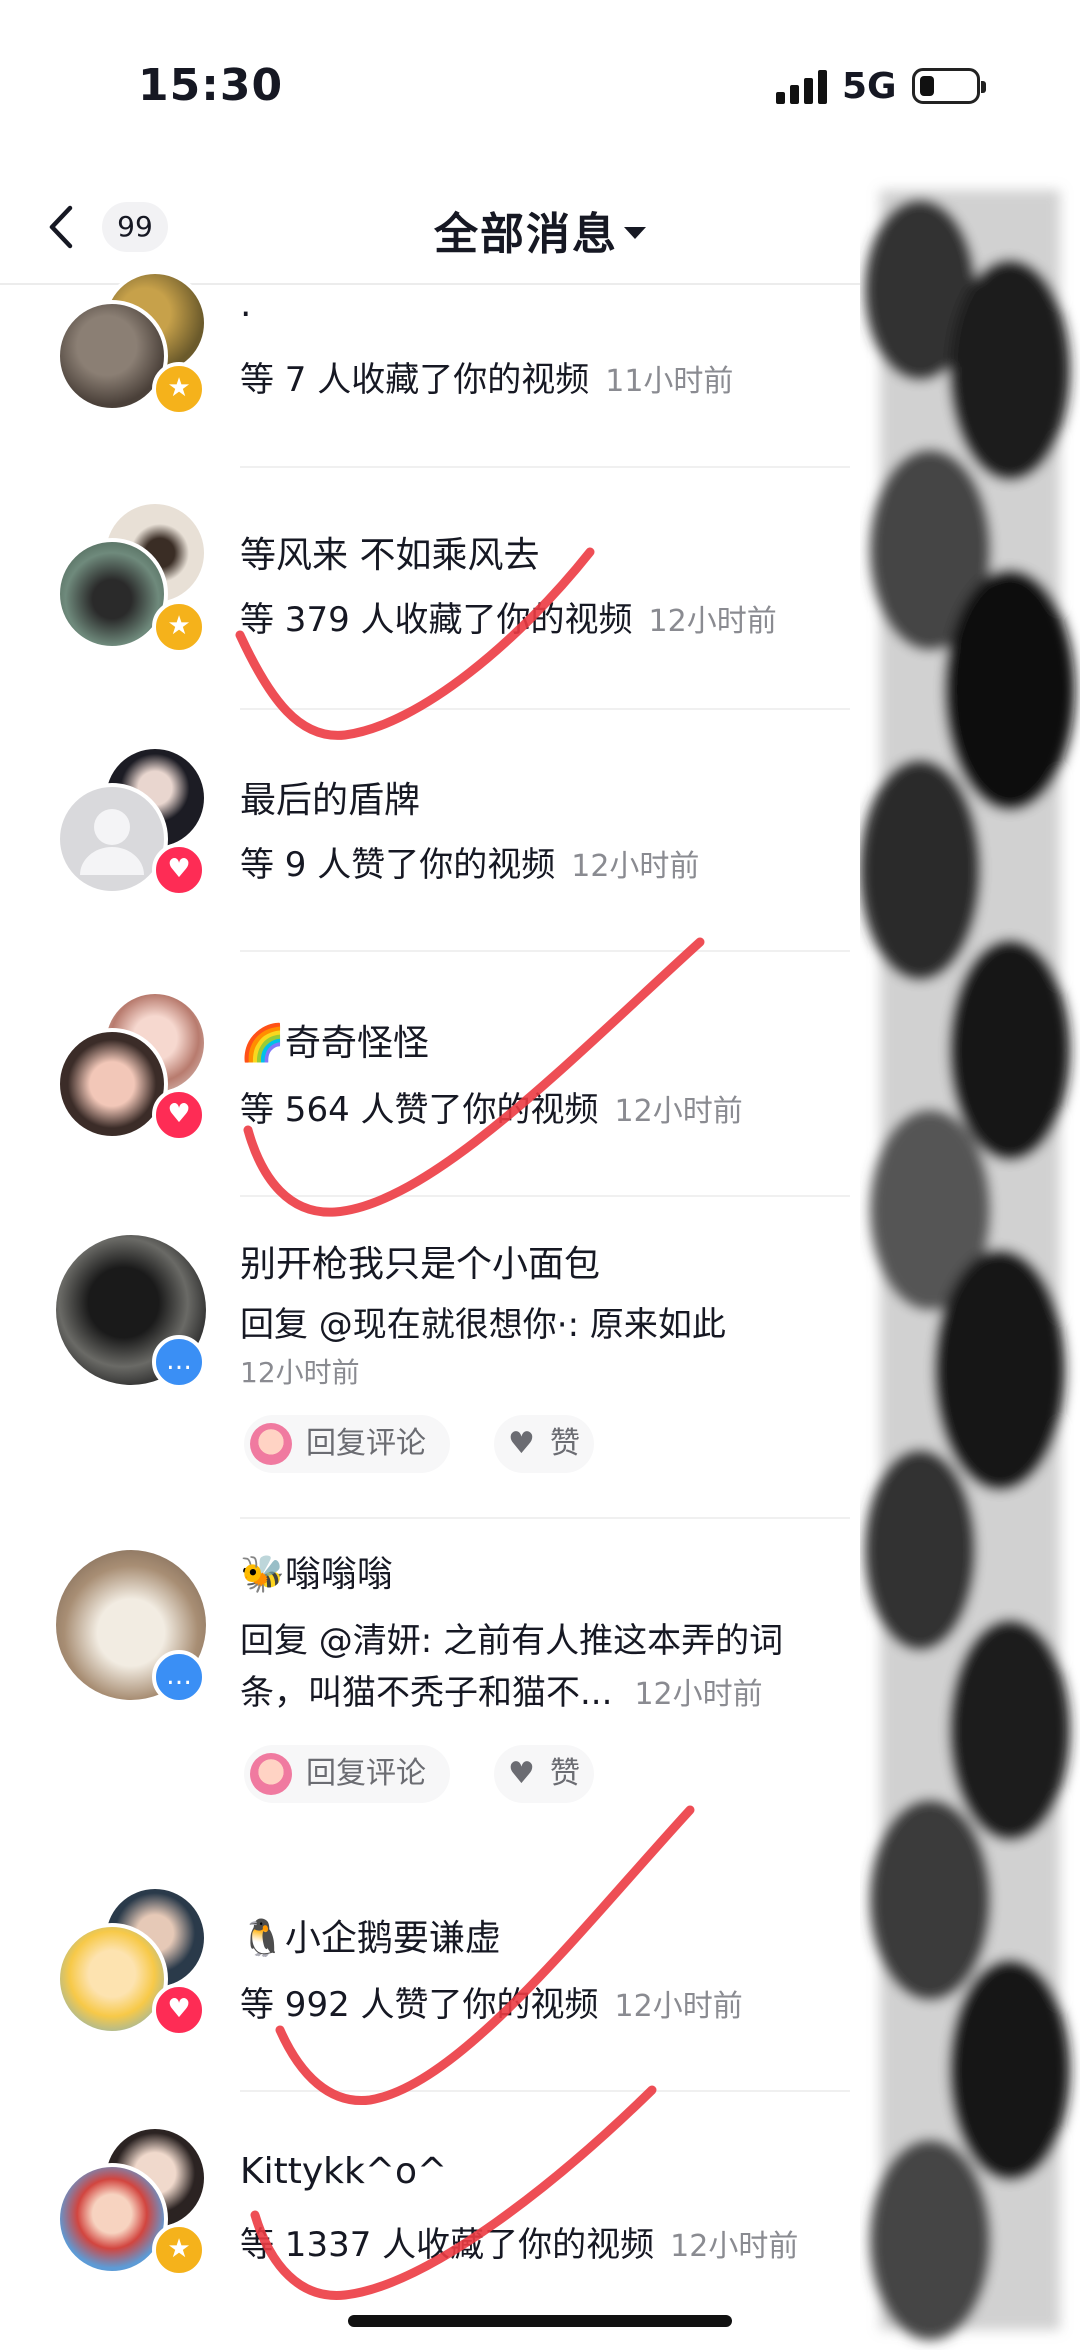 Image resolution: width=1080 pixels, height=2350 pixels. I want to click on penguin-icon: 🐧, so click(262, 1938).